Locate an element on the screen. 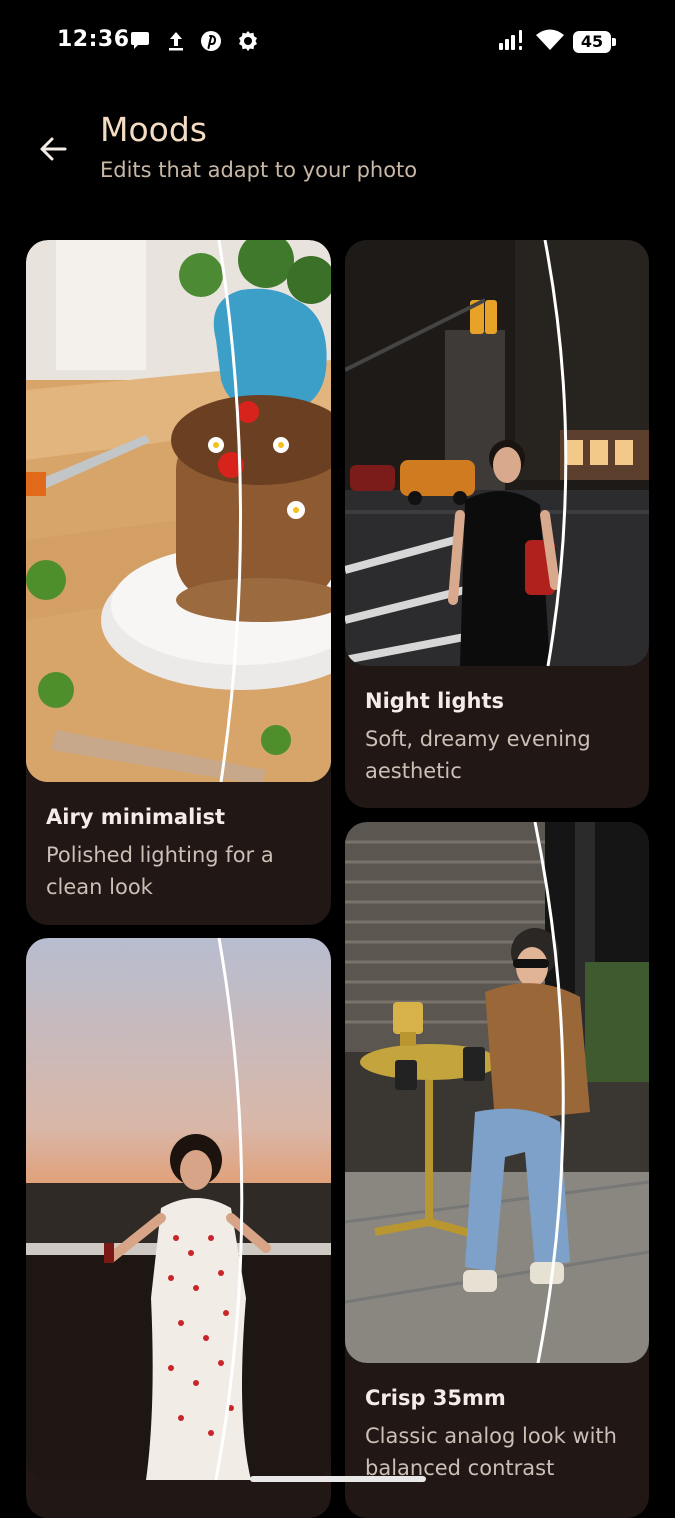  page-header: Moods Edits that adapt to your photo is located at coordinates (337, 155).